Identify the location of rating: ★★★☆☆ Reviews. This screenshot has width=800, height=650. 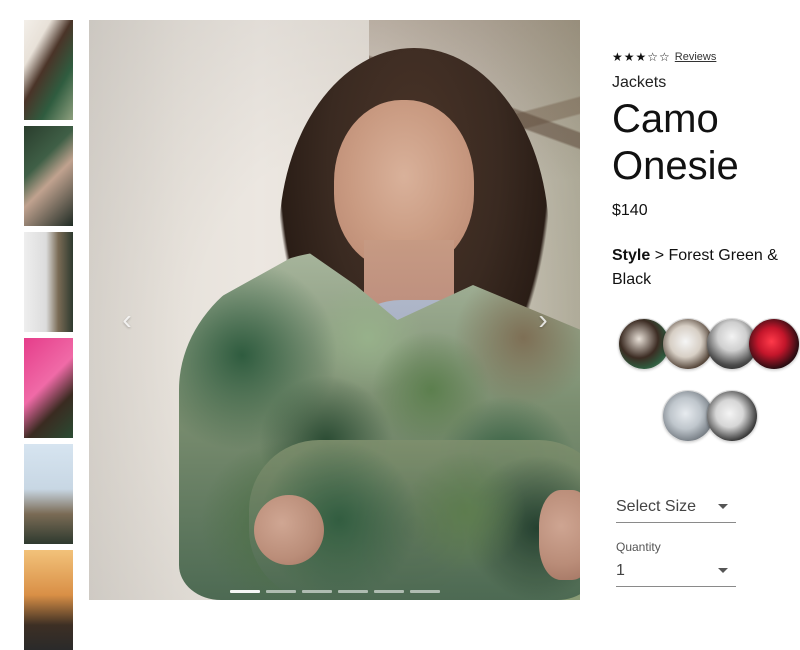
(702, 57).